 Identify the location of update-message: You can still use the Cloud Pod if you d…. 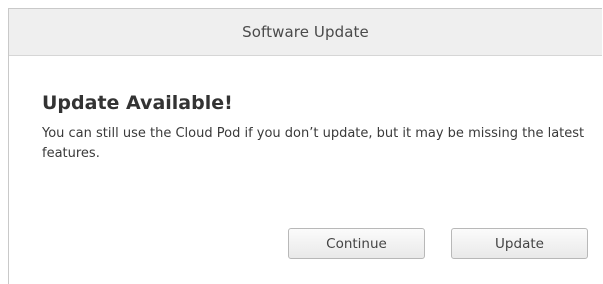
(313, 143).